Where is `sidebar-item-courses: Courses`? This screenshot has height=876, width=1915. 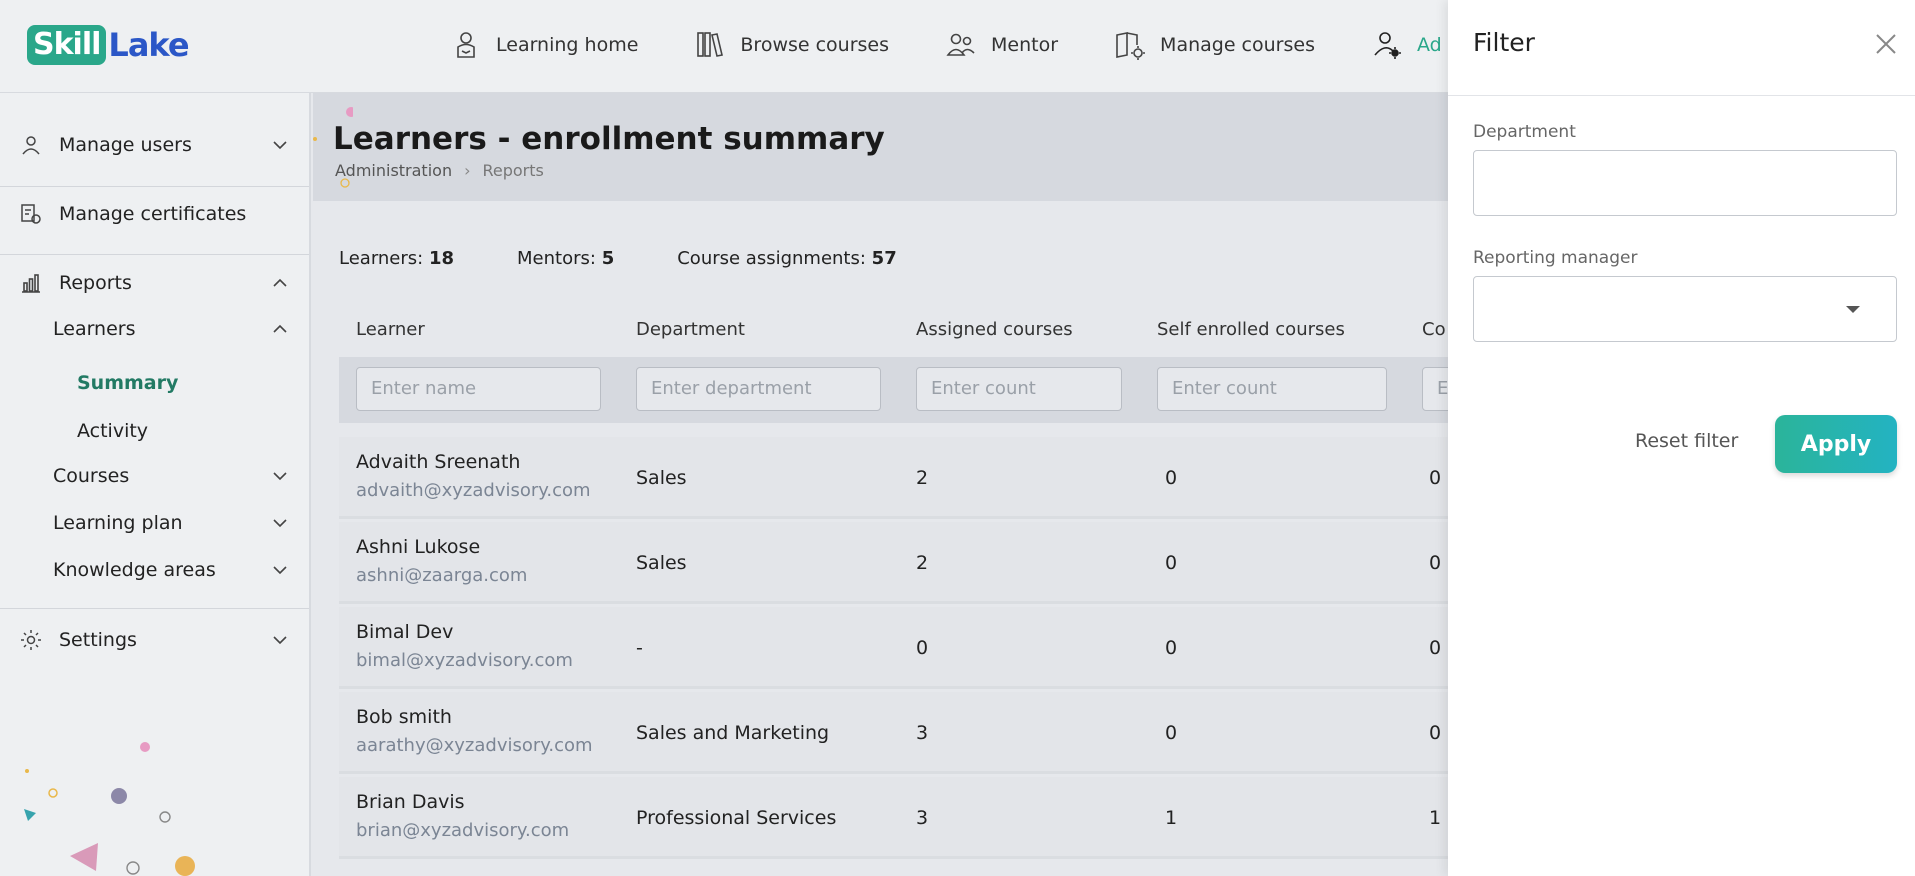 sidebar-item-courses: Courses is located at coordinates (154, 476).